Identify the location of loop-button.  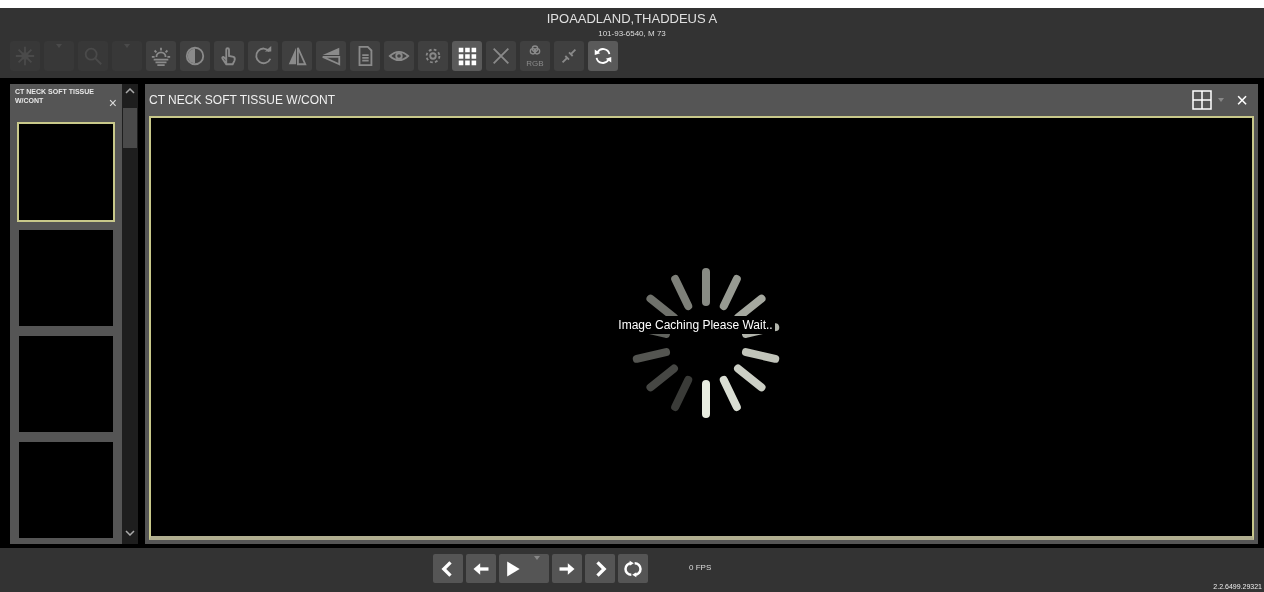
(633, 568).